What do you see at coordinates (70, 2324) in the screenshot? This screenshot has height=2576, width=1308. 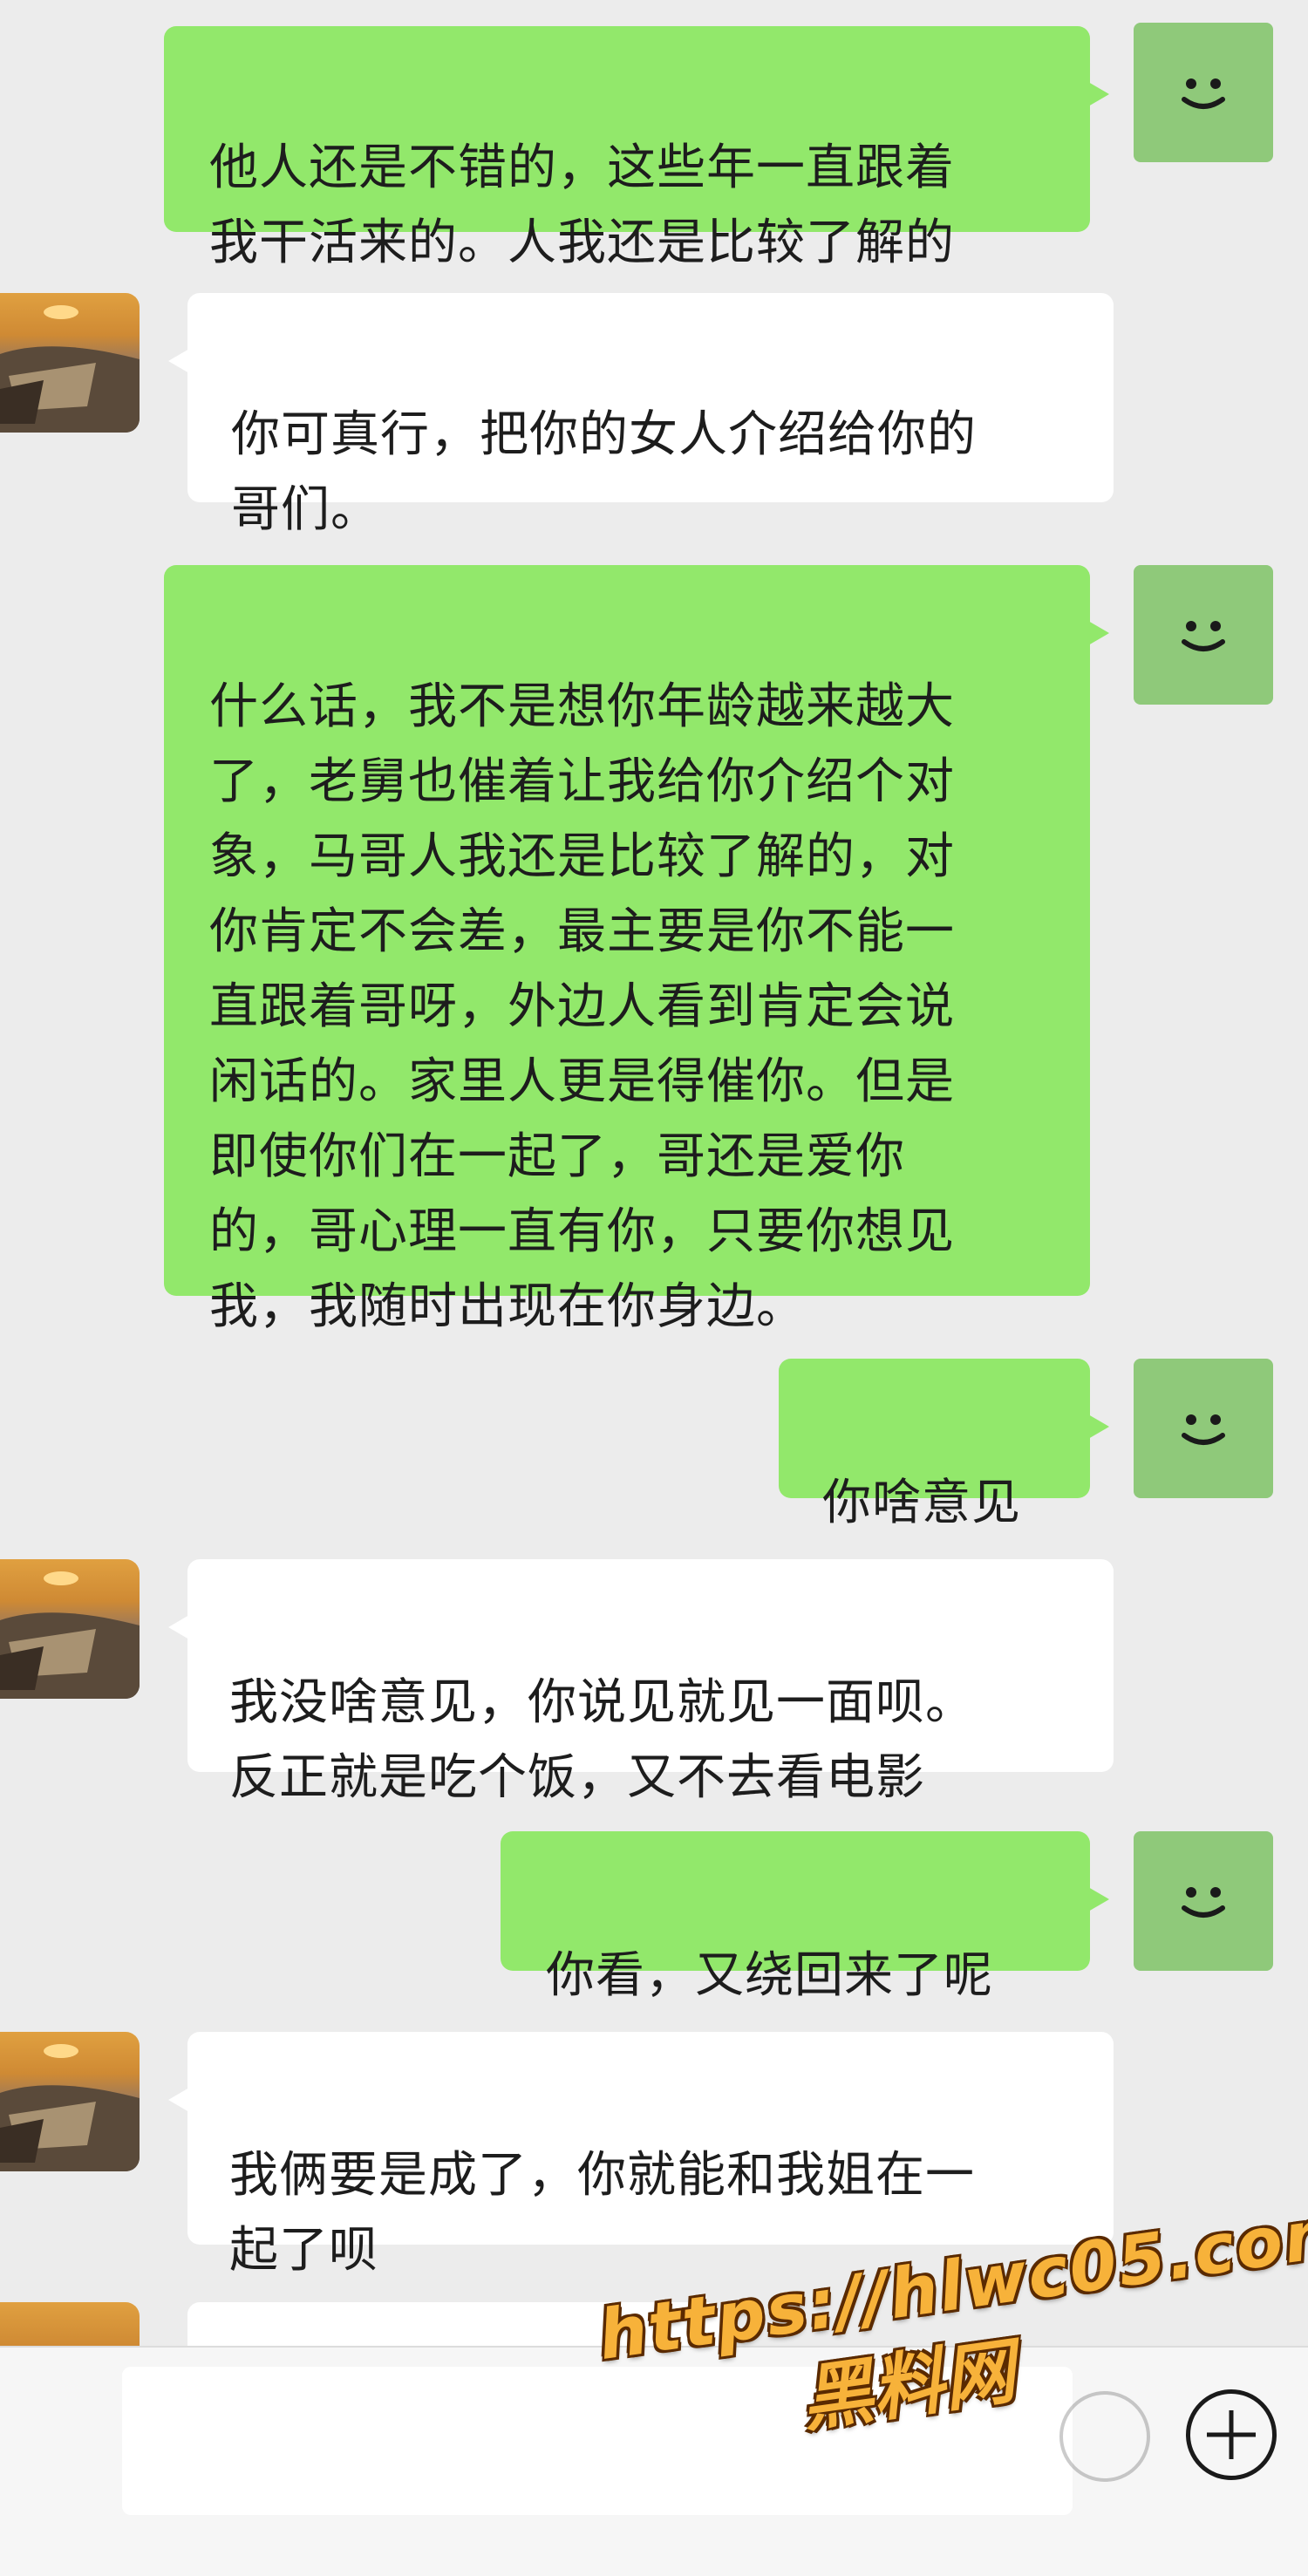 I see `contact-avatar-partial` at bounding box center [70, 2324].